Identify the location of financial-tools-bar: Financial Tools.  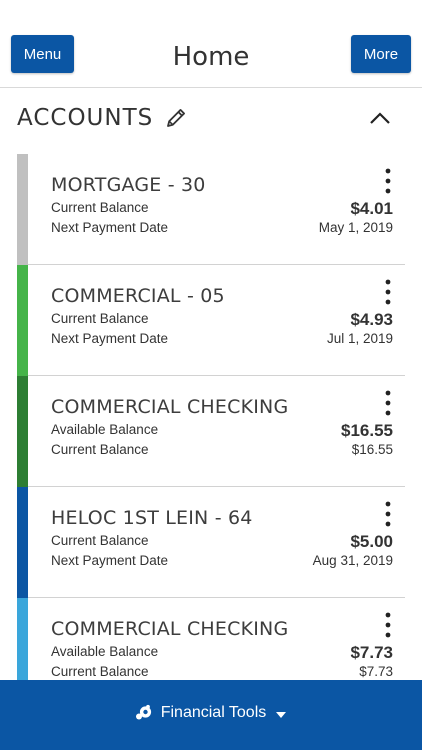
(211, 715).